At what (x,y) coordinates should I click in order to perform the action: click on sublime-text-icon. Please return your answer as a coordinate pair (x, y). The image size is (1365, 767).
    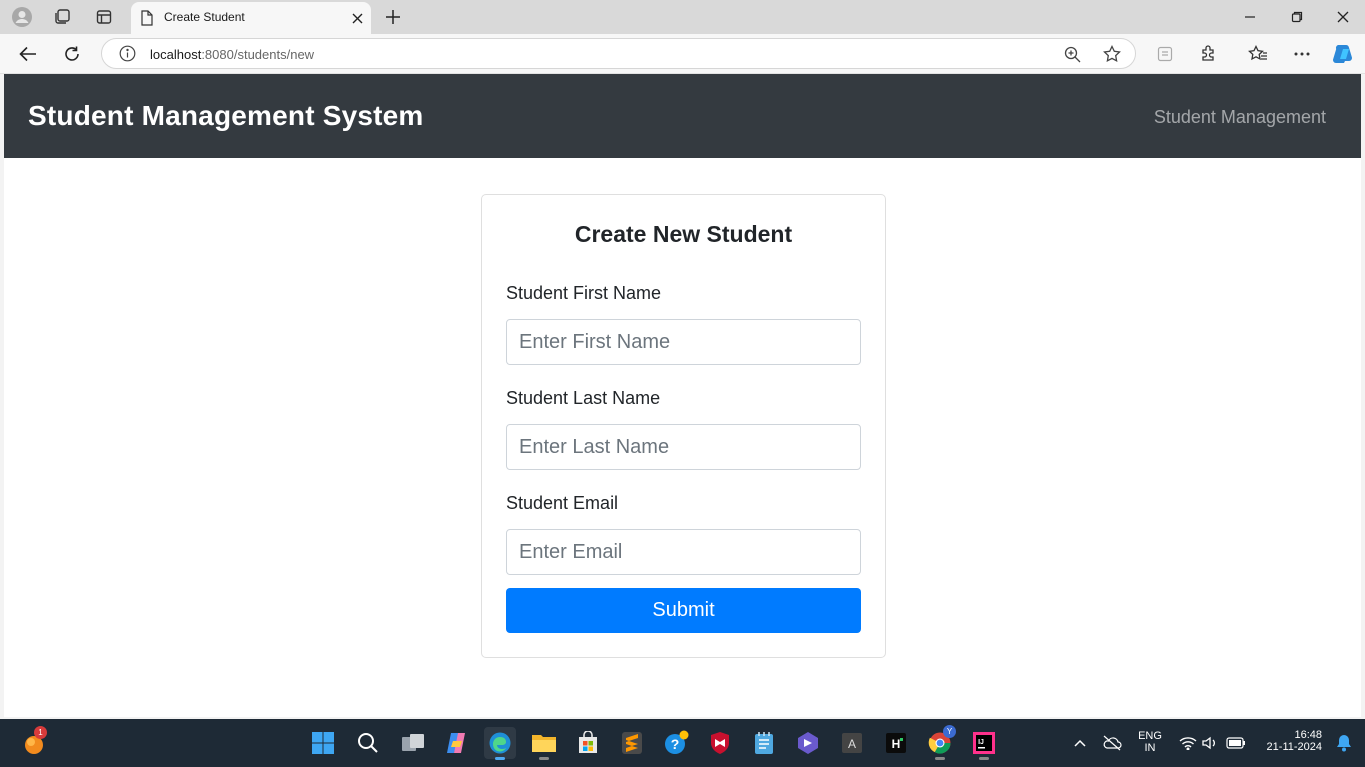
    Looking at the image, I should click on (632, 743).